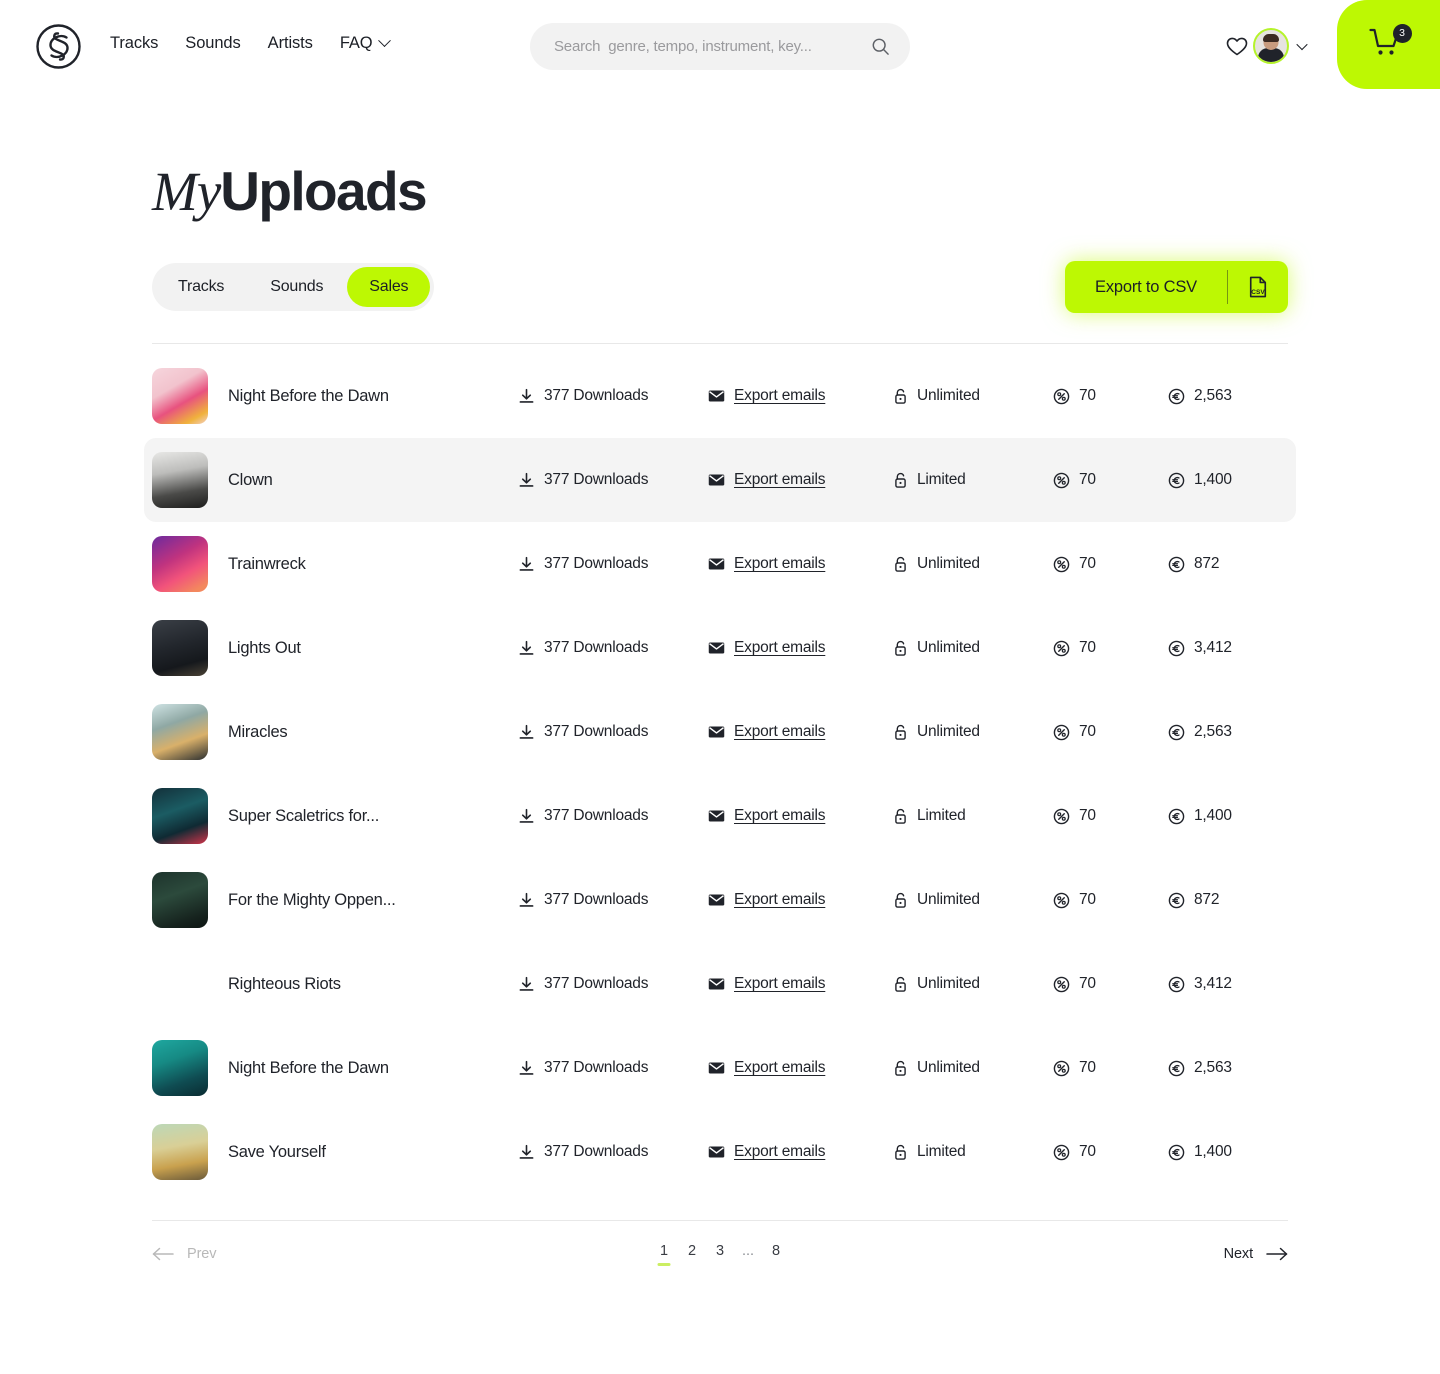  What do you see at coordinates (1258, 287) in the screenshot?
I see `export-icon-slot: CSV` at bounding box center [1258, 287].